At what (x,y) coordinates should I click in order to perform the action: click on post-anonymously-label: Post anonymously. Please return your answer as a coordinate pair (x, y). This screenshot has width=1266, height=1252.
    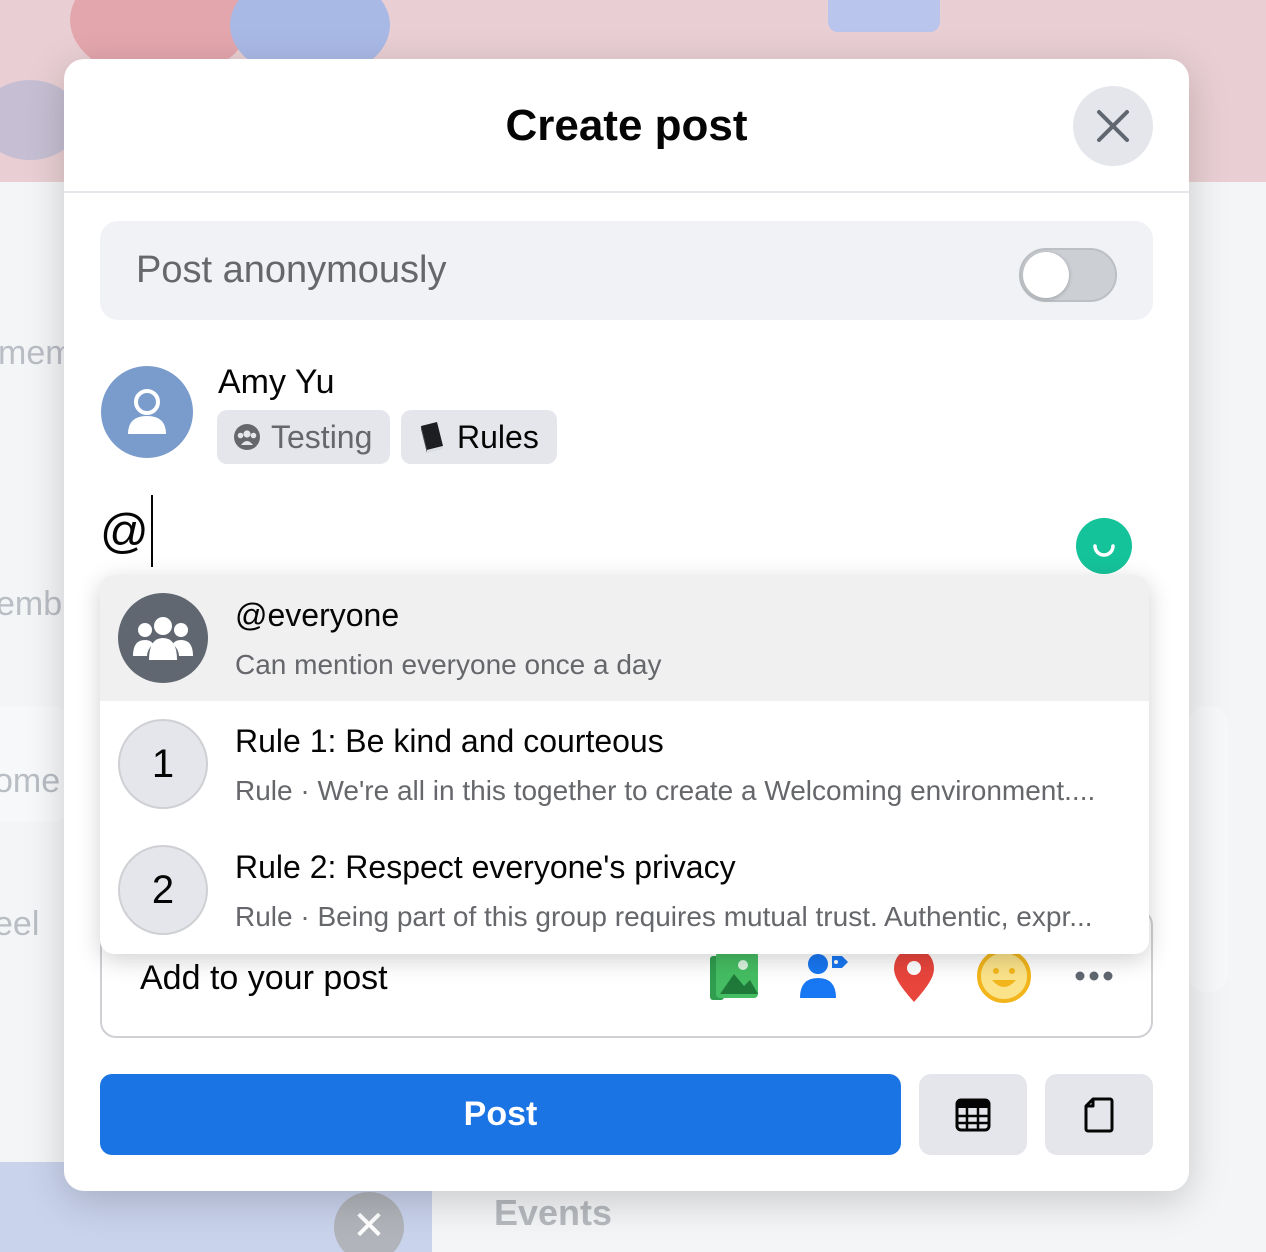
    Looking at the image, I should click on (291, 270).